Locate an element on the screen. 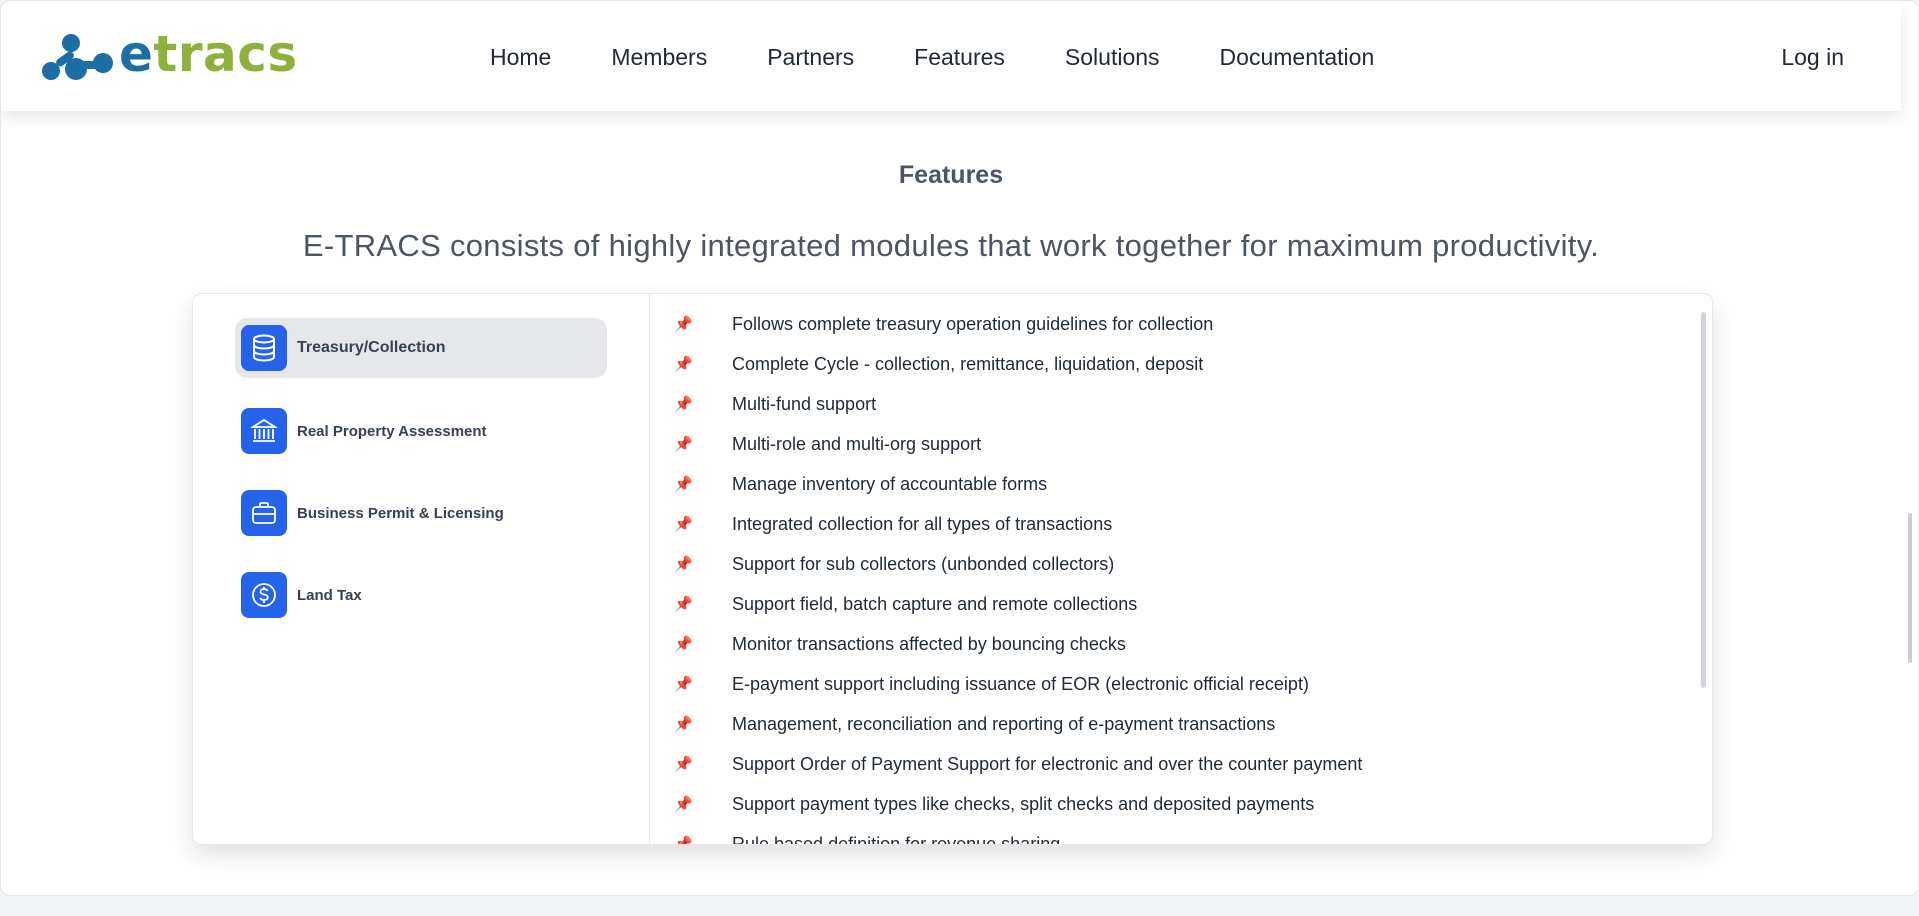 Image resolution: width=1919 pixels, height=916 pixels. nav-members: Members is located at coordinates (659, 57).